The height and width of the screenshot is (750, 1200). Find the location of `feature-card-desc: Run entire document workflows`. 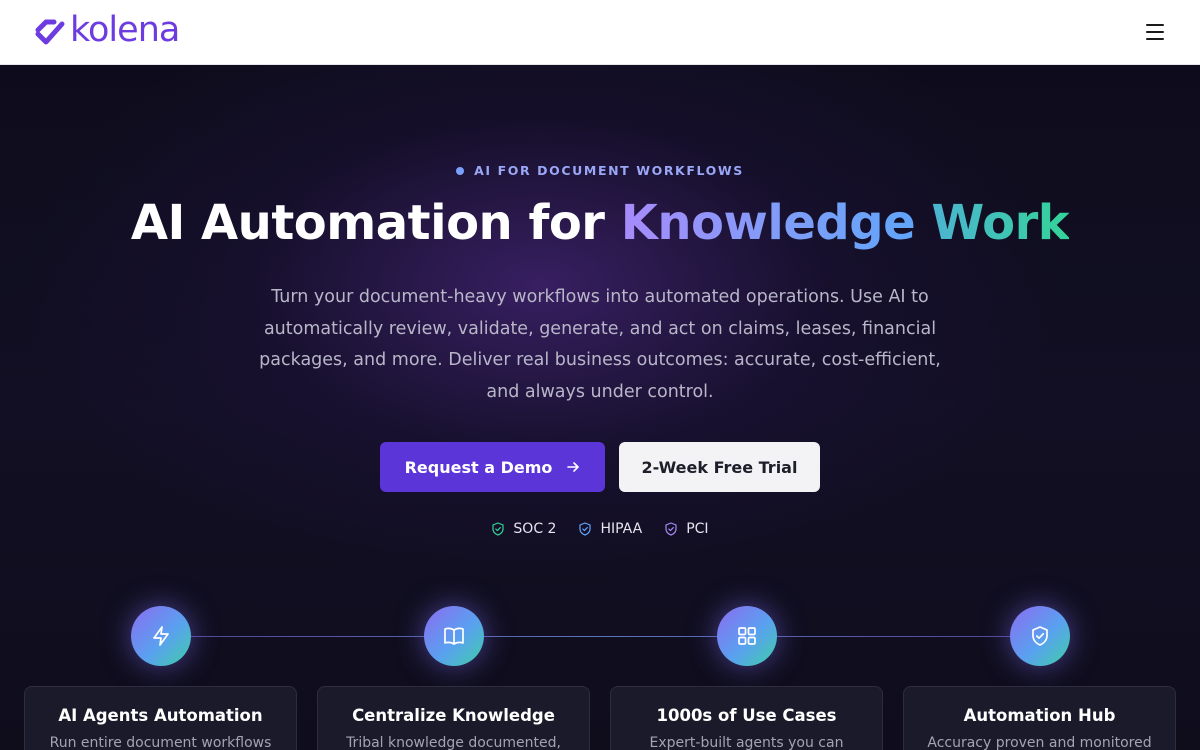

feature-card-desc: Run entire document workflows is located at coordinates (160, 742).